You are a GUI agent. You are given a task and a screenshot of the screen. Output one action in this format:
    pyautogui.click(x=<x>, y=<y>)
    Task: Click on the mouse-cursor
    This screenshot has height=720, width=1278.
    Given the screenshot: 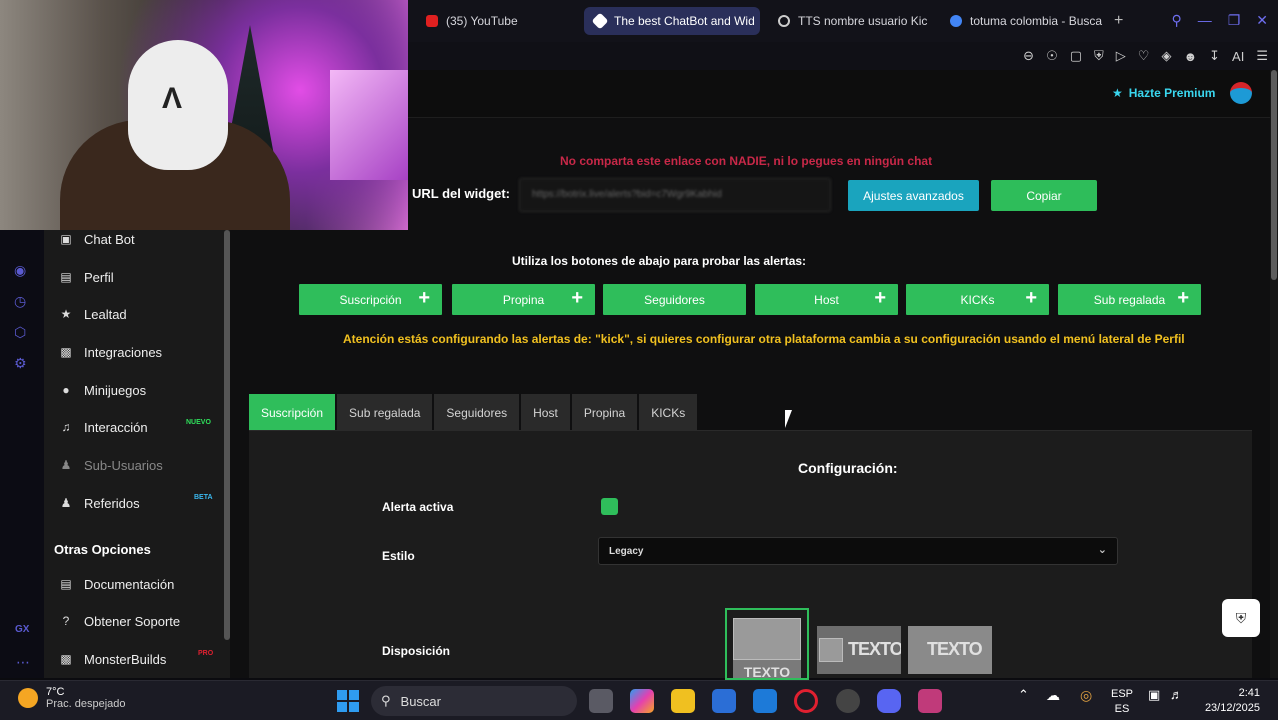 What is the action you would take?
    pyautogui.click(x=788, y=419)
    